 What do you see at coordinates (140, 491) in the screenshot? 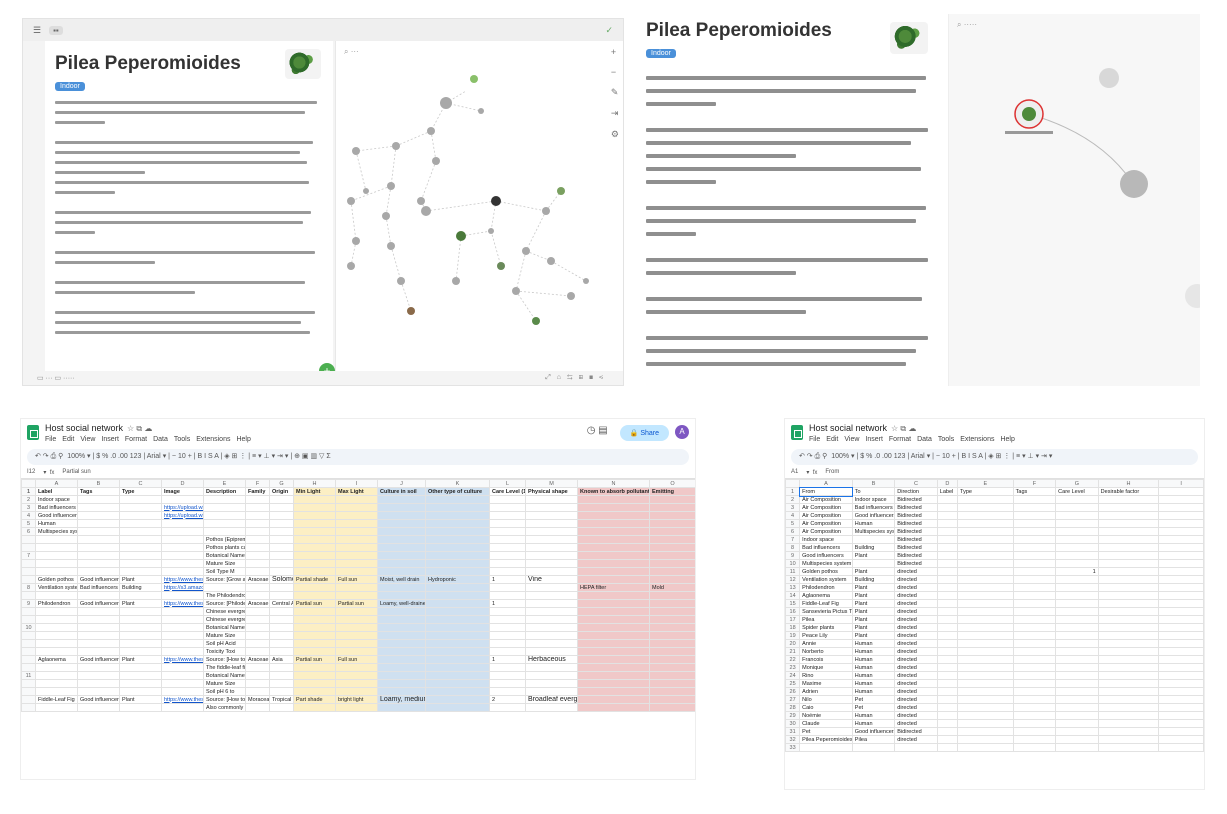
I see `header-cell: Type` at bounding box center [140, 491].